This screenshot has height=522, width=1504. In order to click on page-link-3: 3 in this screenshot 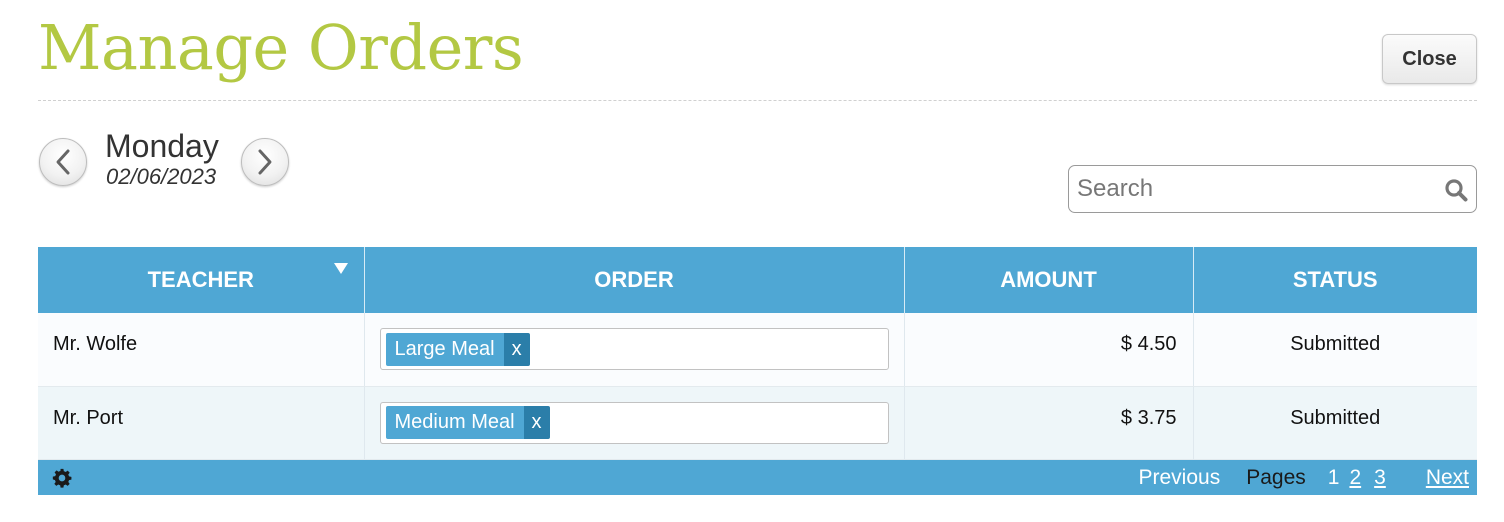, I will do `click(1380, 478)`.